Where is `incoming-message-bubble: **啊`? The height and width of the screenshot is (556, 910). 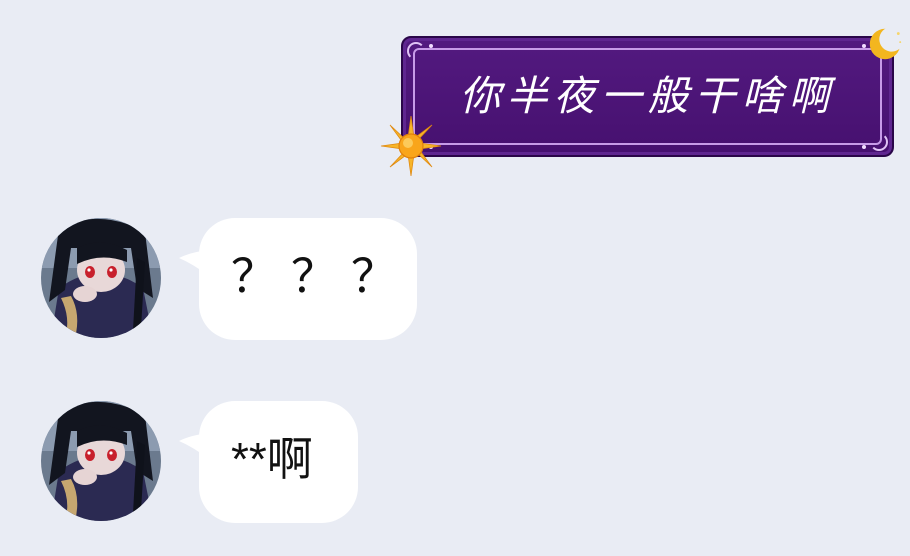 incoming-message-bubble: **啊 is located at coordinates (268, 462).